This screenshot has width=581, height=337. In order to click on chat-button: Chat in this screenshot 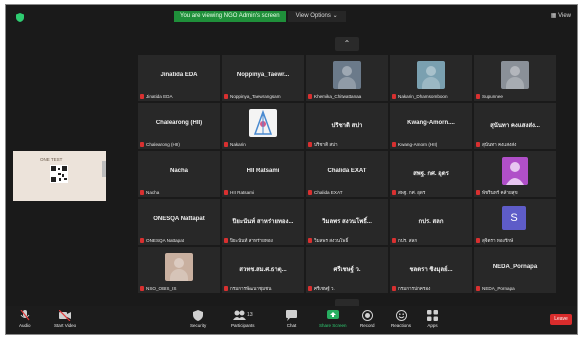, I will do `click(291, 319)`.